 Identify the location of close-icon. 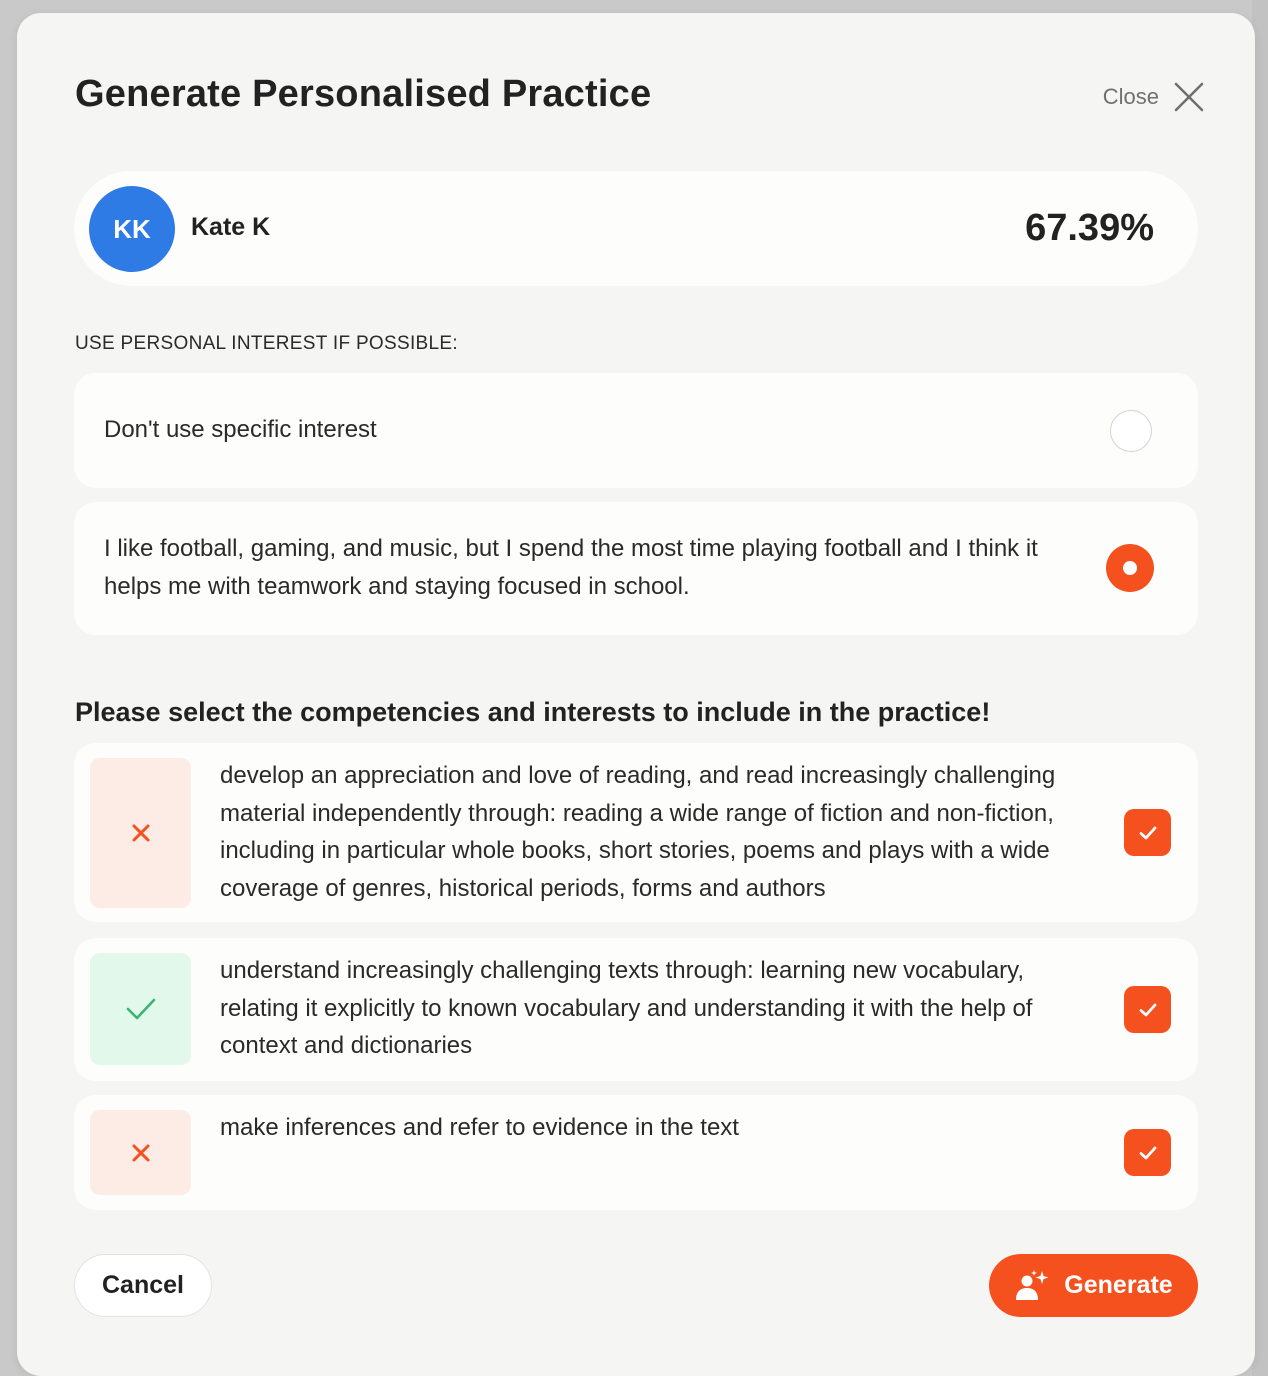
(1189, 97).